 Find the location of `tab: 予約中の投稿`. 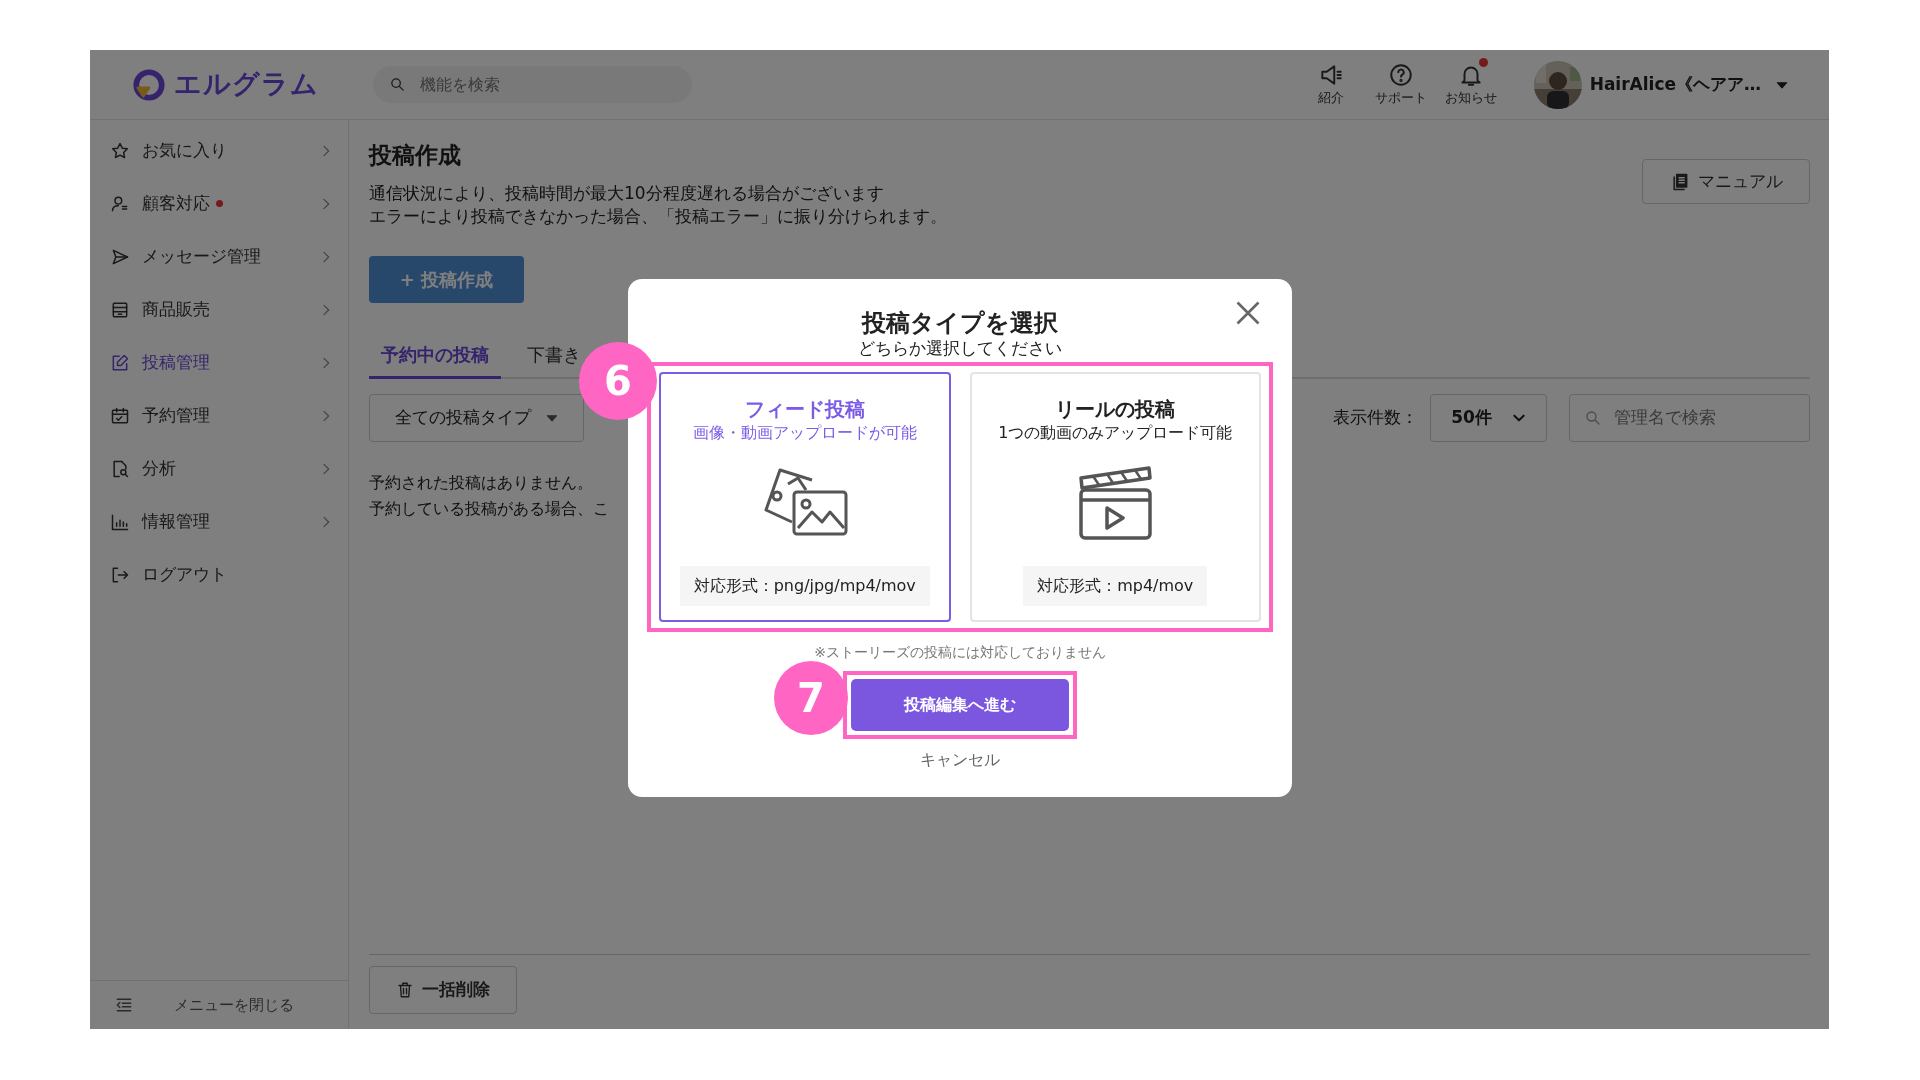

tab: 予約中の投稿 is located at coordinates (435, 359).